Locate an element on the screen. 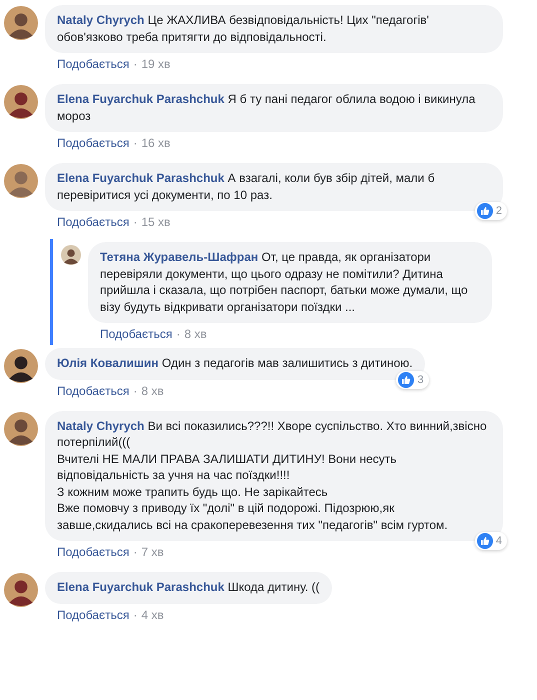  reaction-count: 4 is located at coordinates (499, 541).